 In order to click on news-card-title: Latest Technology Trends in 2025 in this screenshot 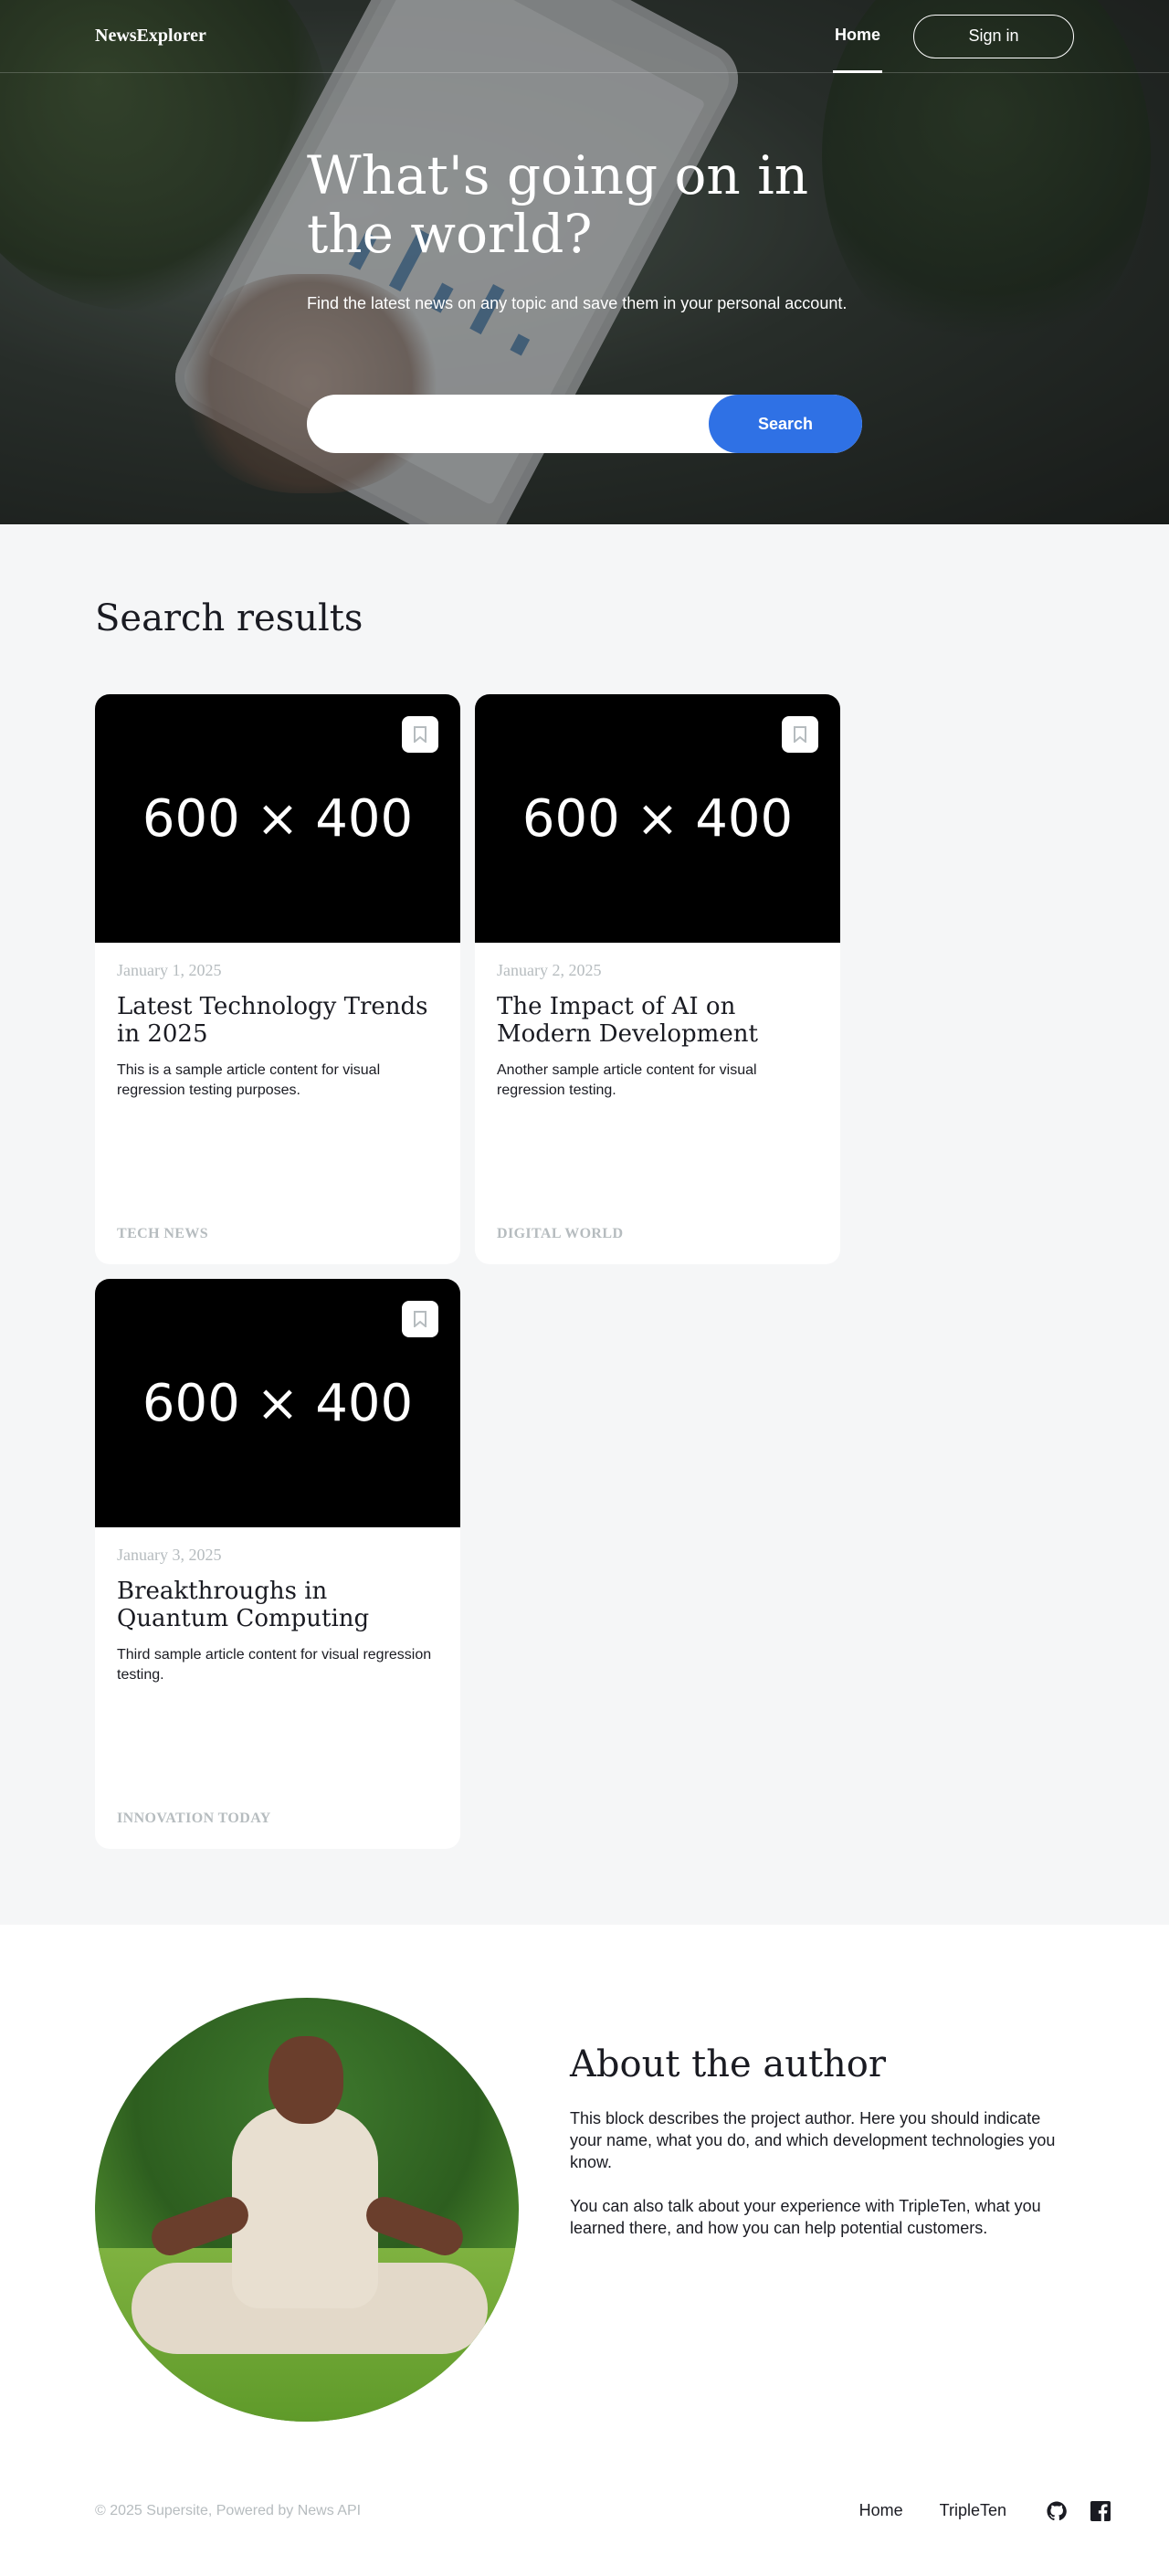, I will do `click(273, 1020)`.